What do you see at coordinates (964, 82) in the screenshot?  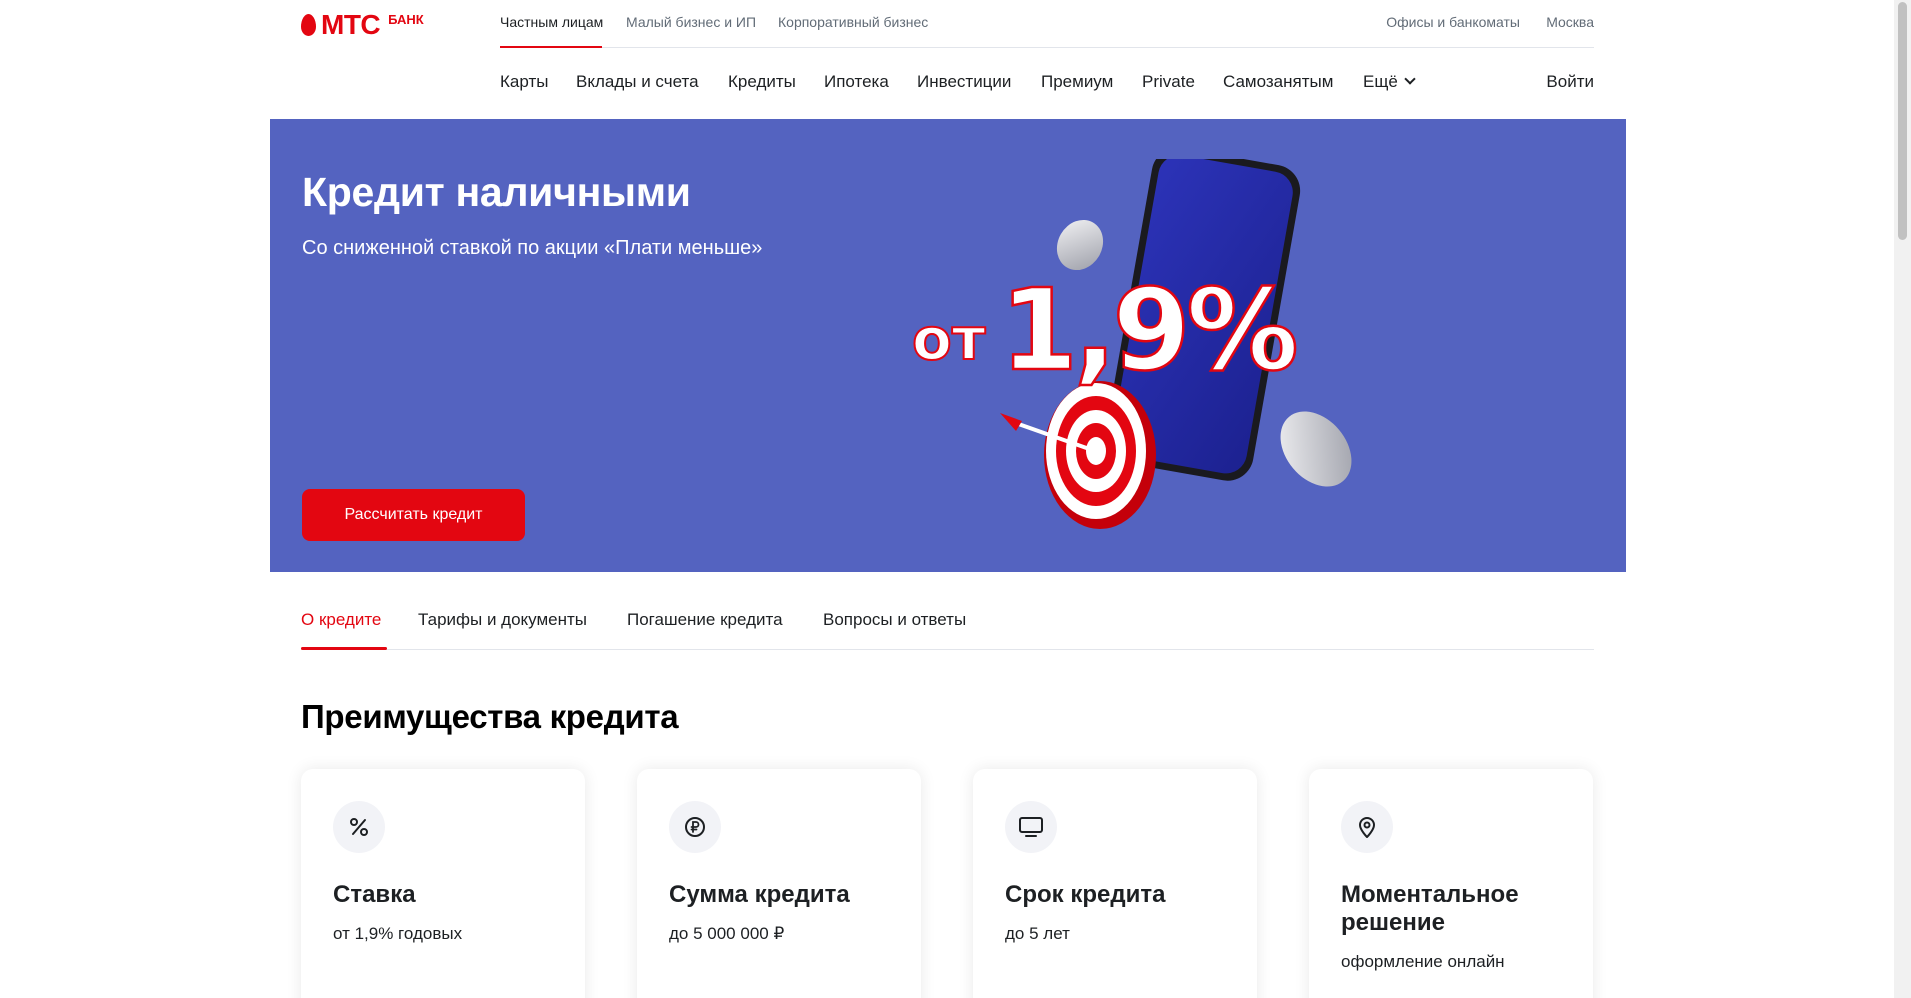 I see `nav-investments: Инвестиции` at bounding box center [964, 82].